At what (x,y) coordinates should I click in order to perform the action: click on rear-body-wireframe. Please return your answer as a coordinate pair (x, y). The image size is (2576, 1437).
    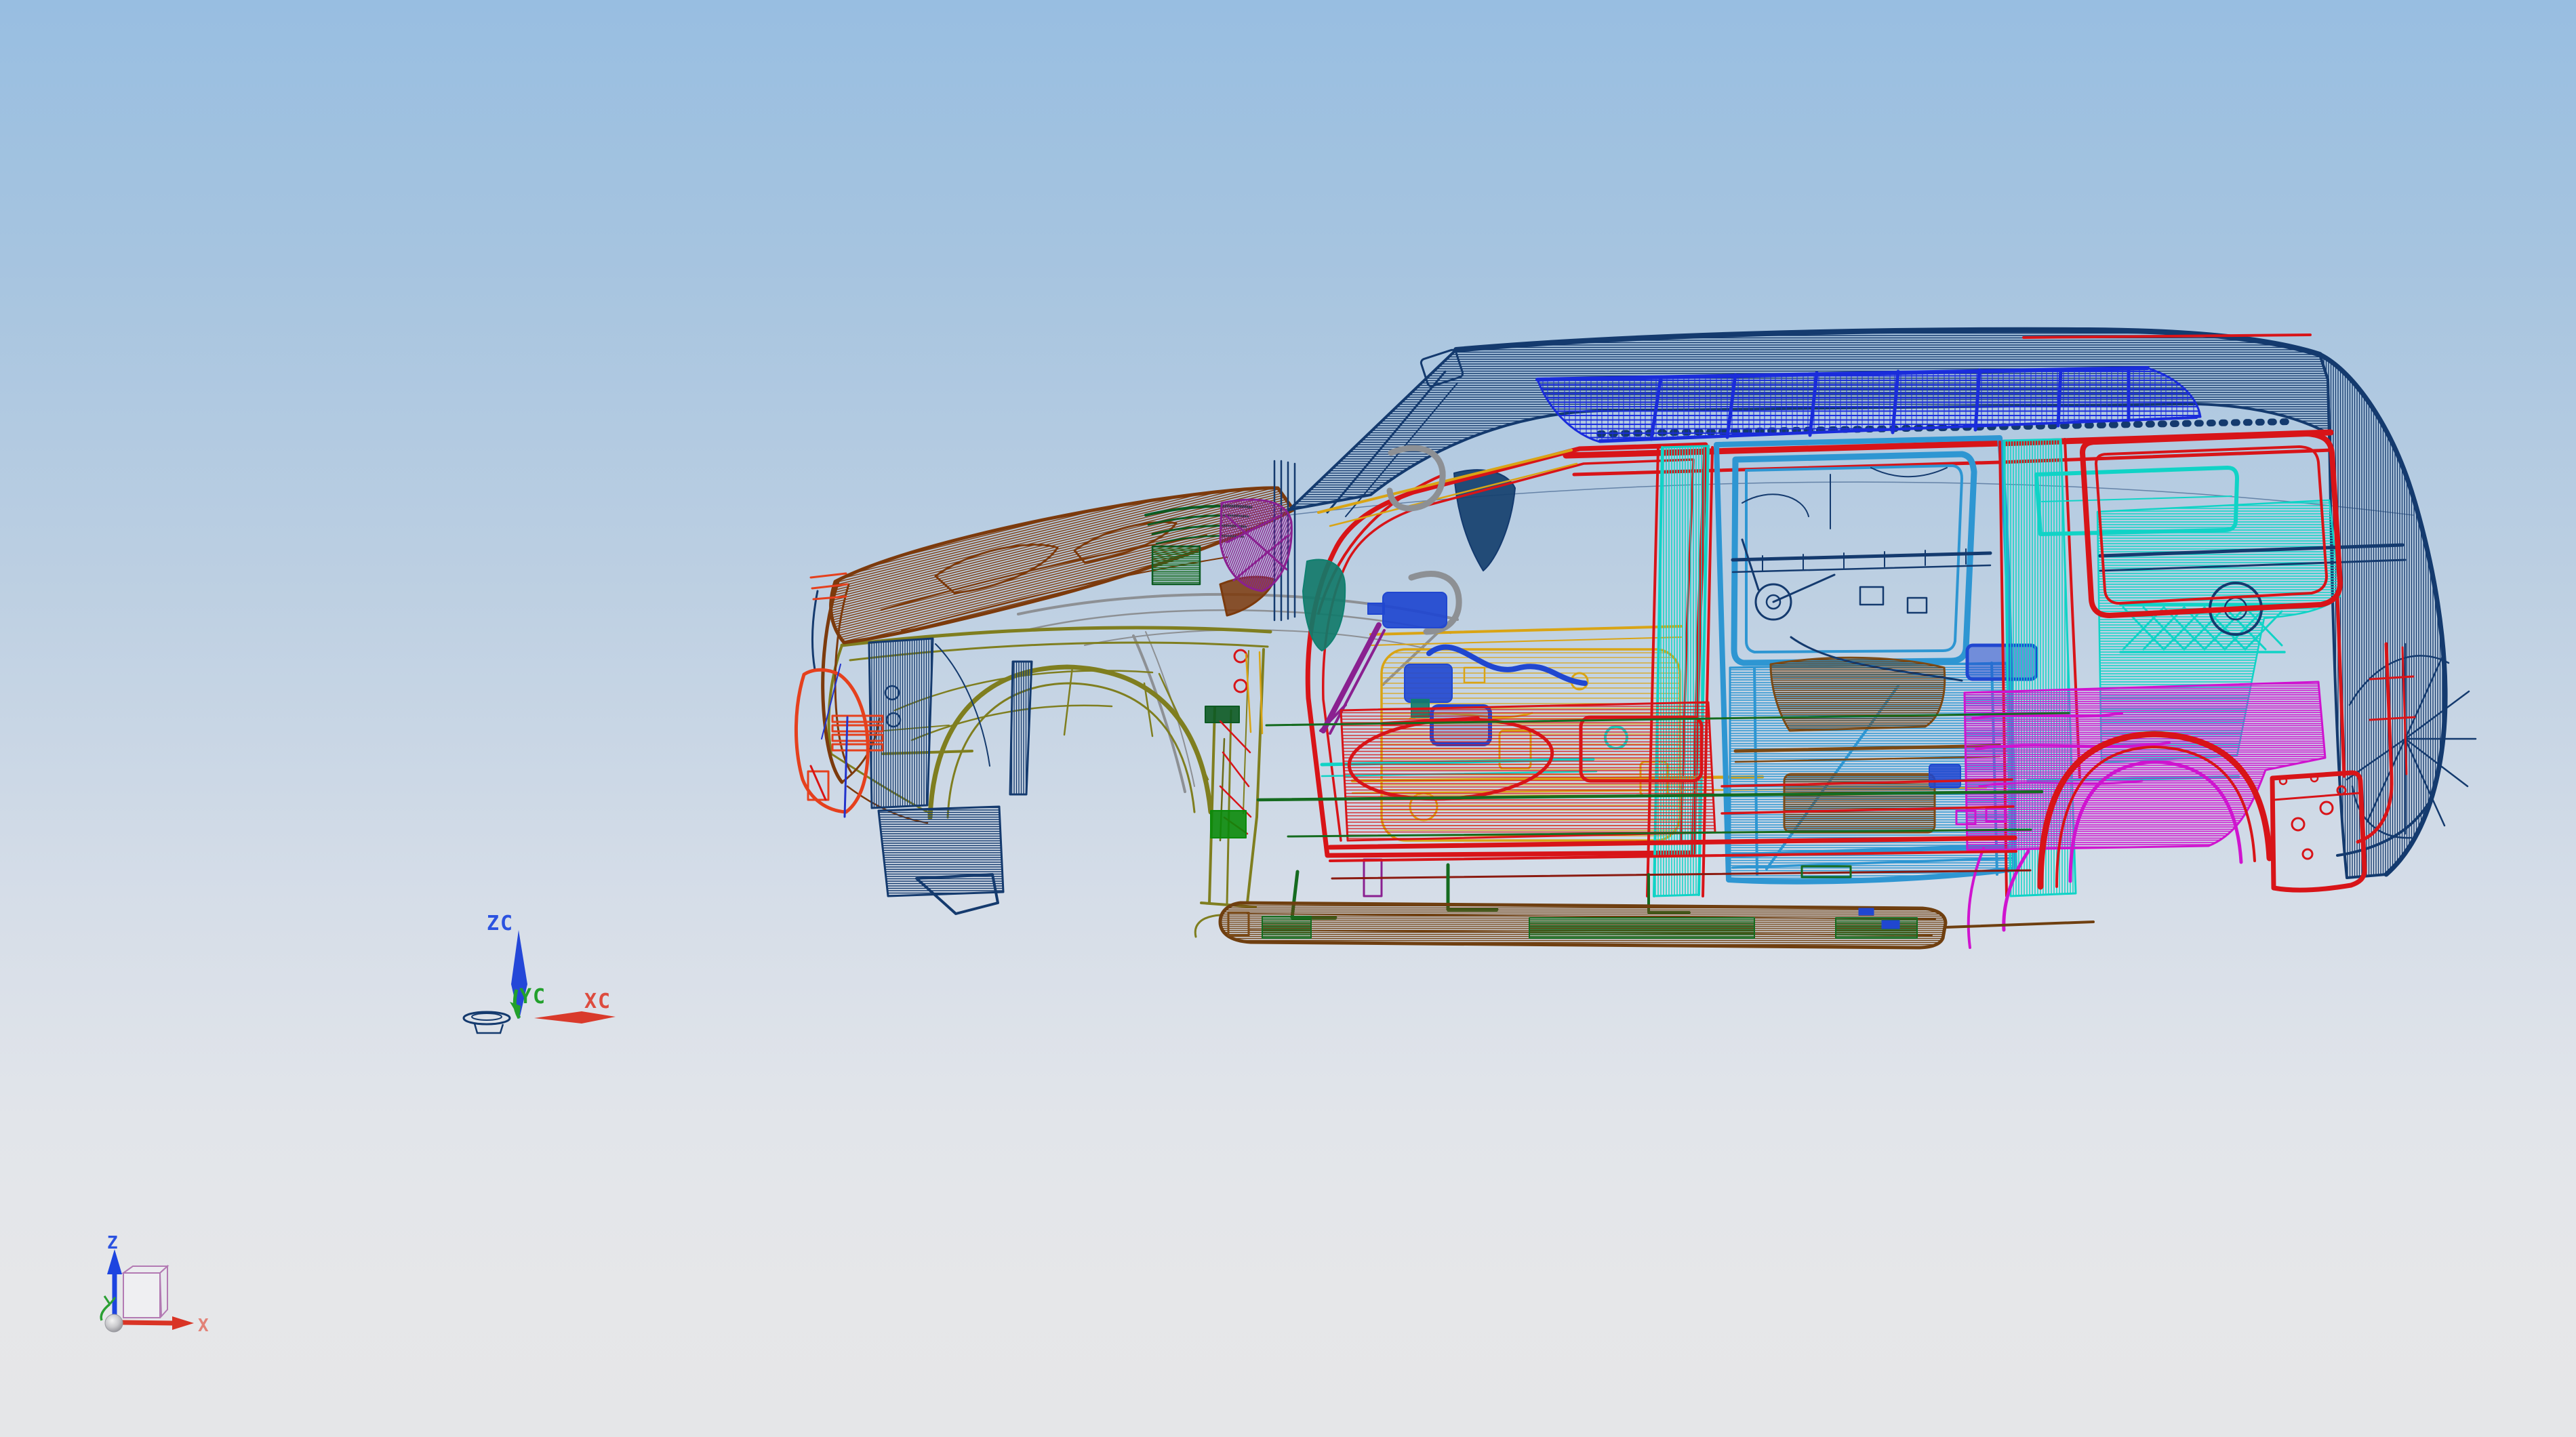
    Looking at the image, I should click on (2397, 615).